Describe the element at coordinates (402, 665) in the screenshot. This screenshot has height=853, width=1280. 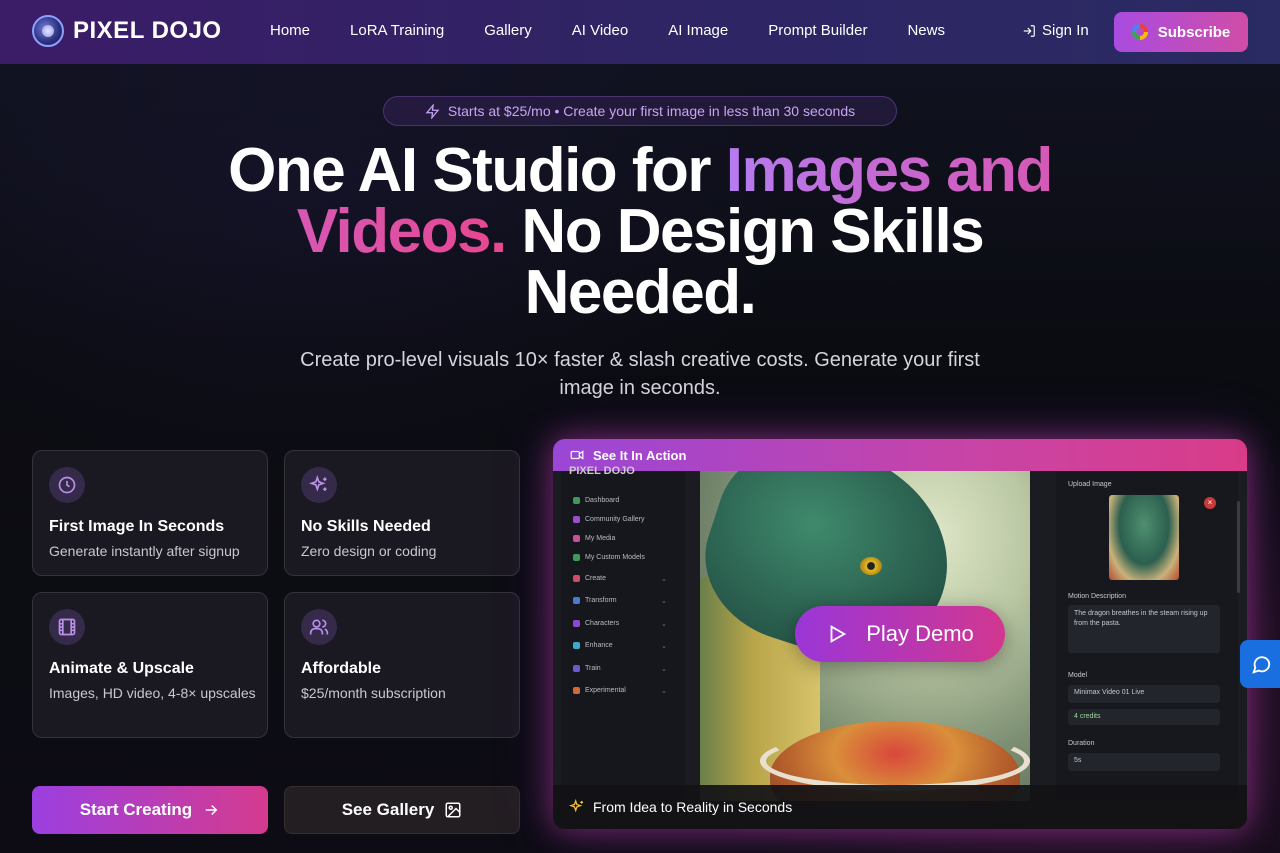
I see `feature-card-affordable: Affordable $25/month subscription` at that location.